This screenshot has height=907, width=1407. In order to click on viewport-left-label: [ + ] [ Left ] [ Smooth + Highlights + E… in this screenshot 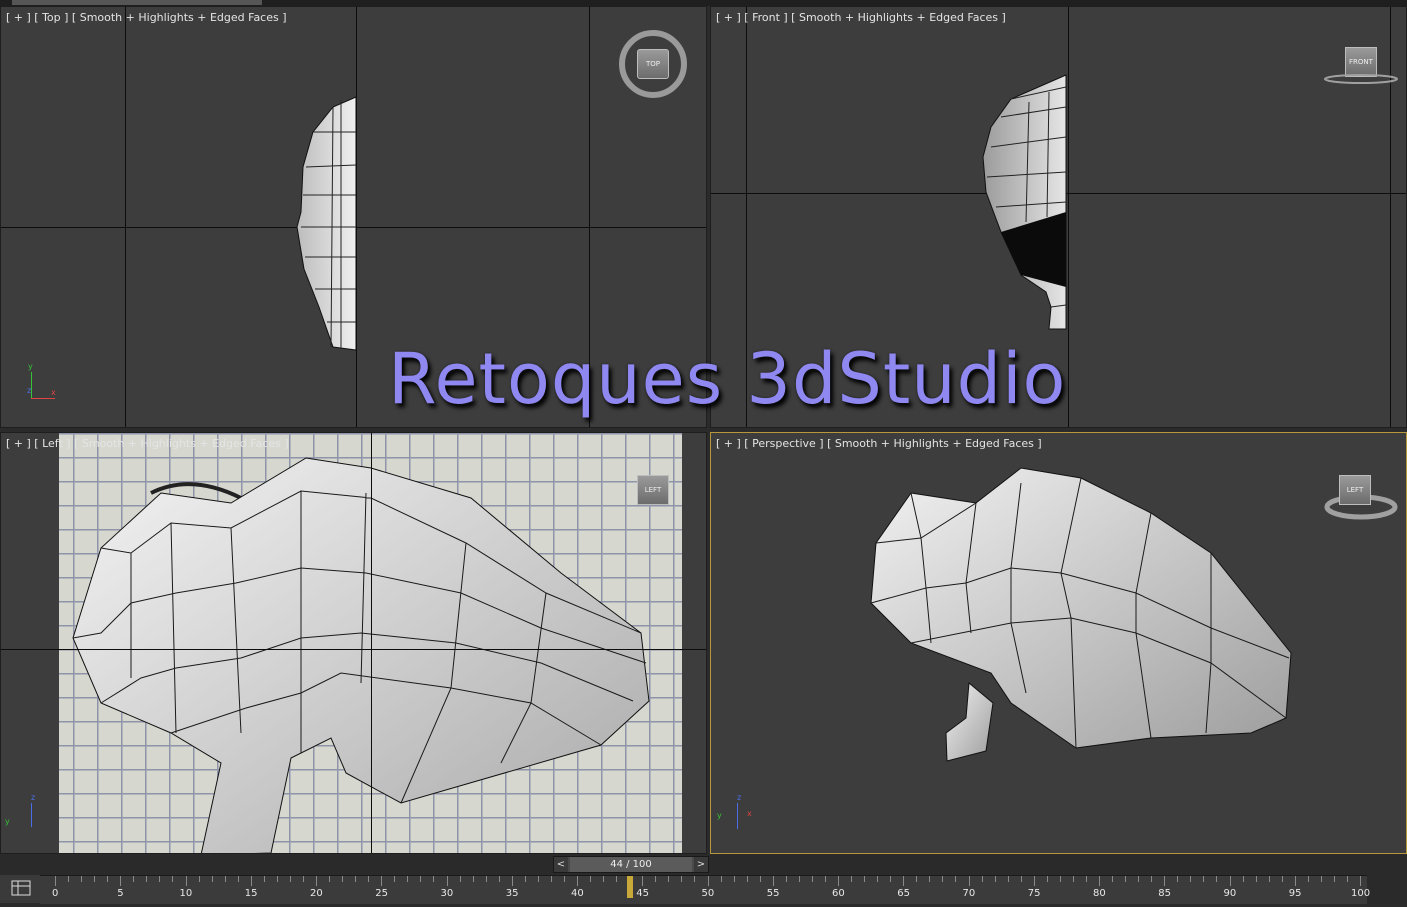, I will do `click(147, 443)`.